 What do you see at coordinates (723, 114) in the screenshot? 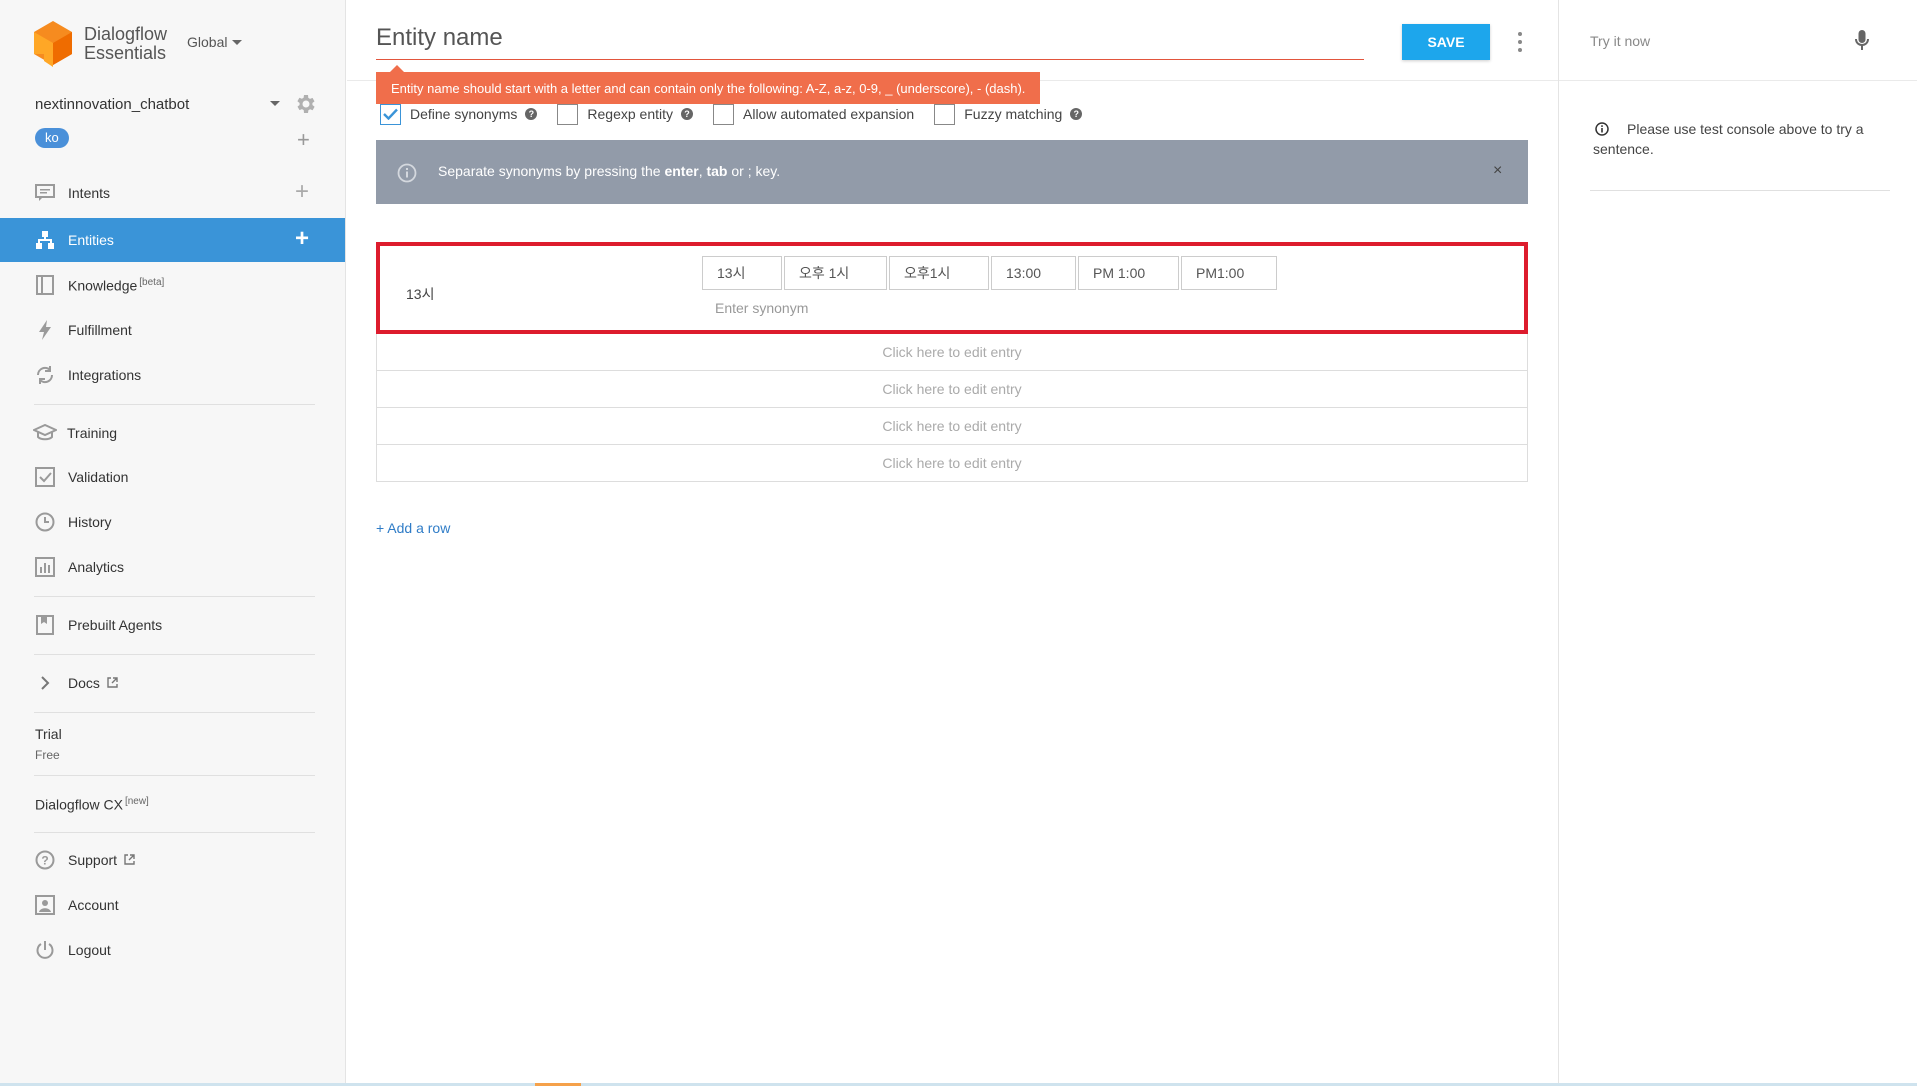
I see `automated-expansion-checkbox` at bounding box center [723, 114].